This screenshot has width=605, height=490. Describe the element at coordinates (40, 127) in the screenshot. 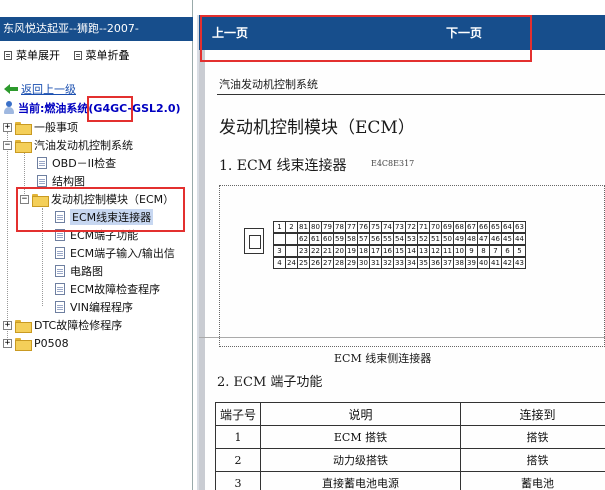

I see `tree-item-general: + 一般事项` at that location.